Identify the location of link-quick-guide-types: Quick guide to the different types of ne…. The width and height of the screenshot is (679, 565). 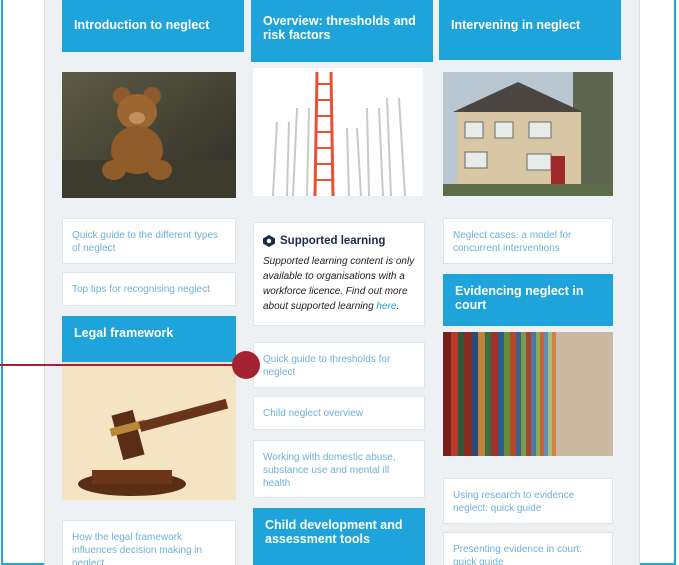
(149, 241).